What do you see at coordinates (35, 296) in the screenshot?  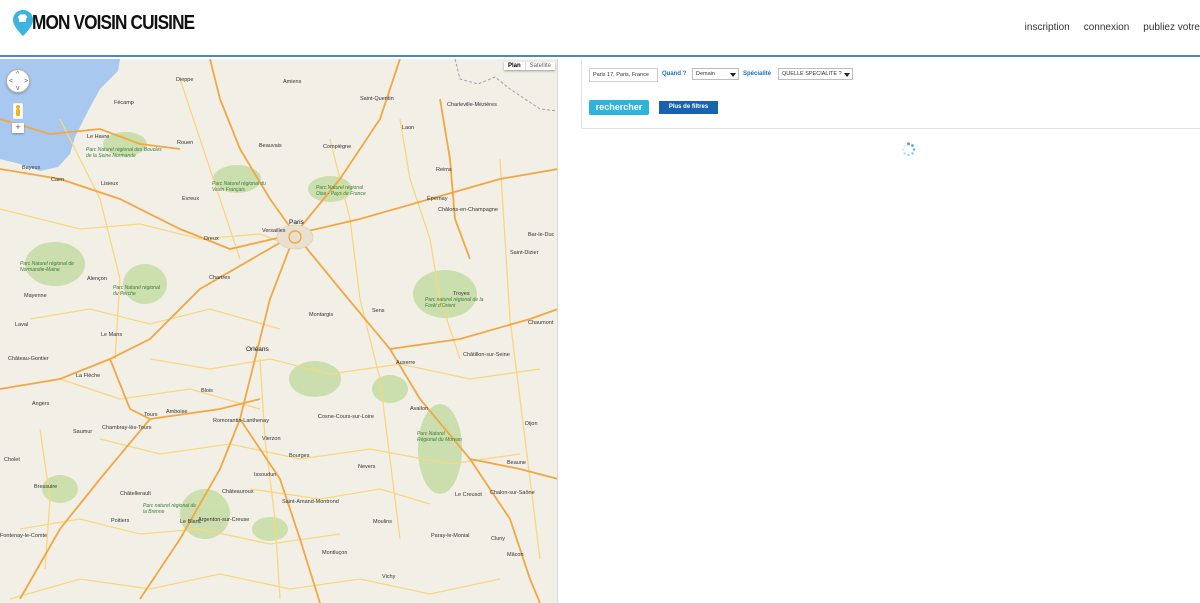 I see `city-label: Mayenne` at bounding box center [35, 296].